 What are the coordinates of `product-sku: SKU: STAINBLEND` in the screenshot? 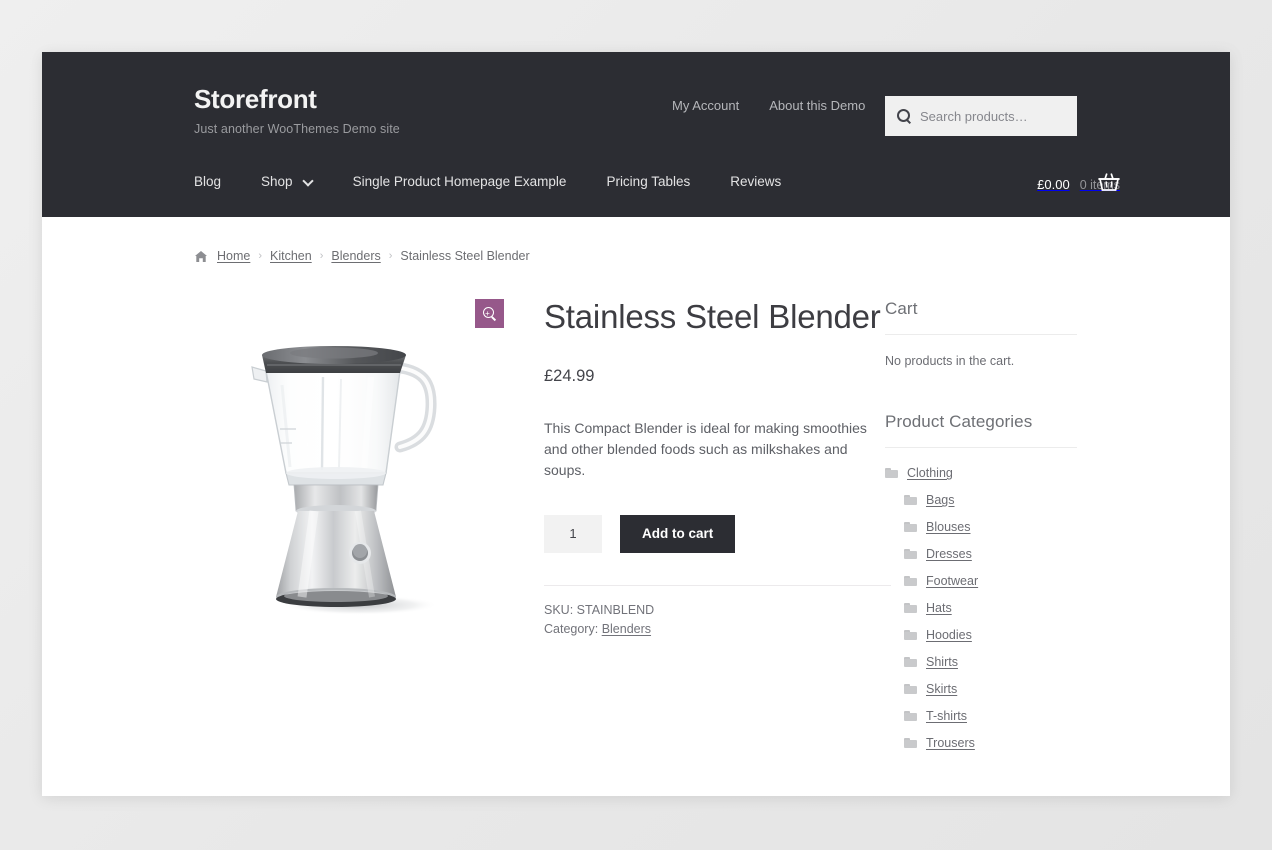 It's located at (599, 609).